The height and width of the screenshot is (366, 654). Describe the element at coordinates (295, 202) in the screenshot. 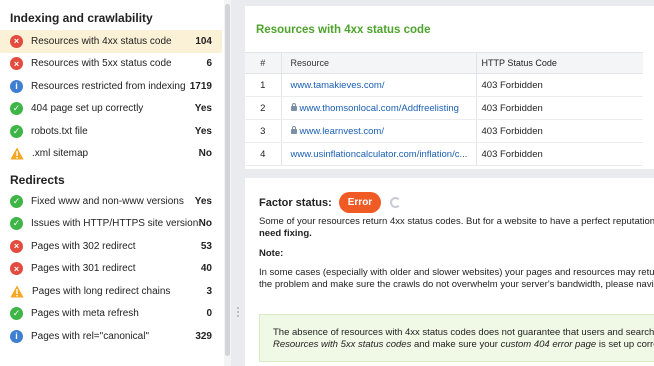

I see `factor-status-label: Factor status:` at that location.